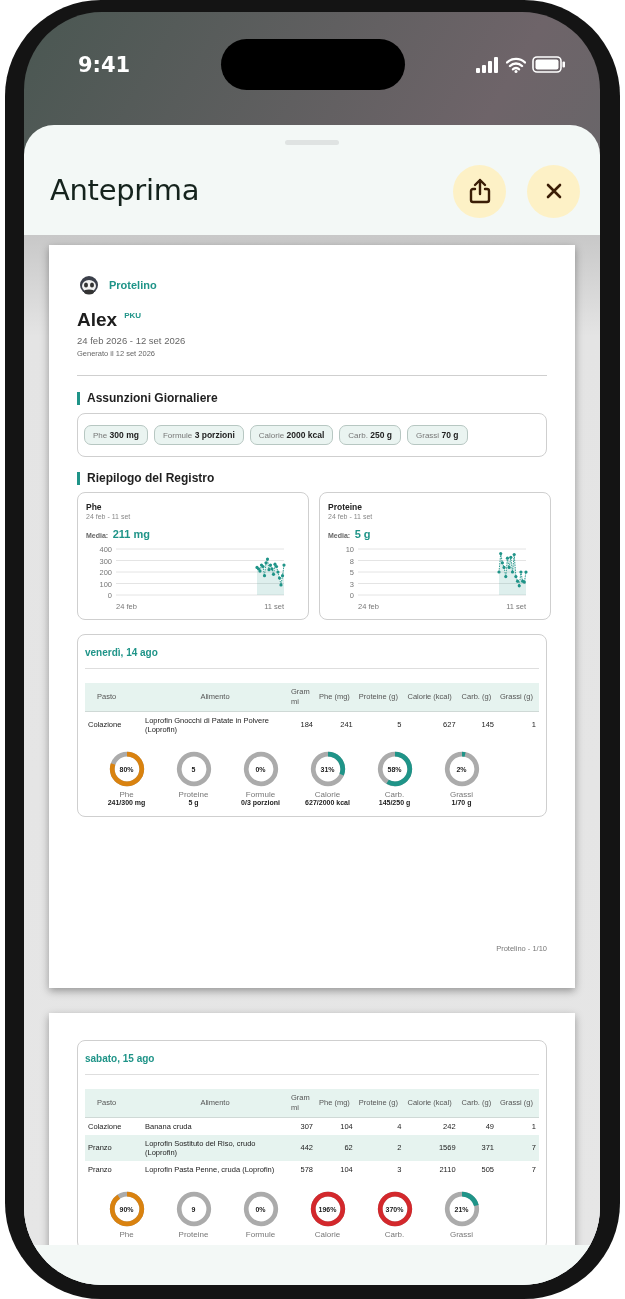 This screenshot has width=625, height=1299. What do you see at coordinates (97, 320) in the screenshot?
I see `patient-name: Alex` at bounding box center [97, 320].